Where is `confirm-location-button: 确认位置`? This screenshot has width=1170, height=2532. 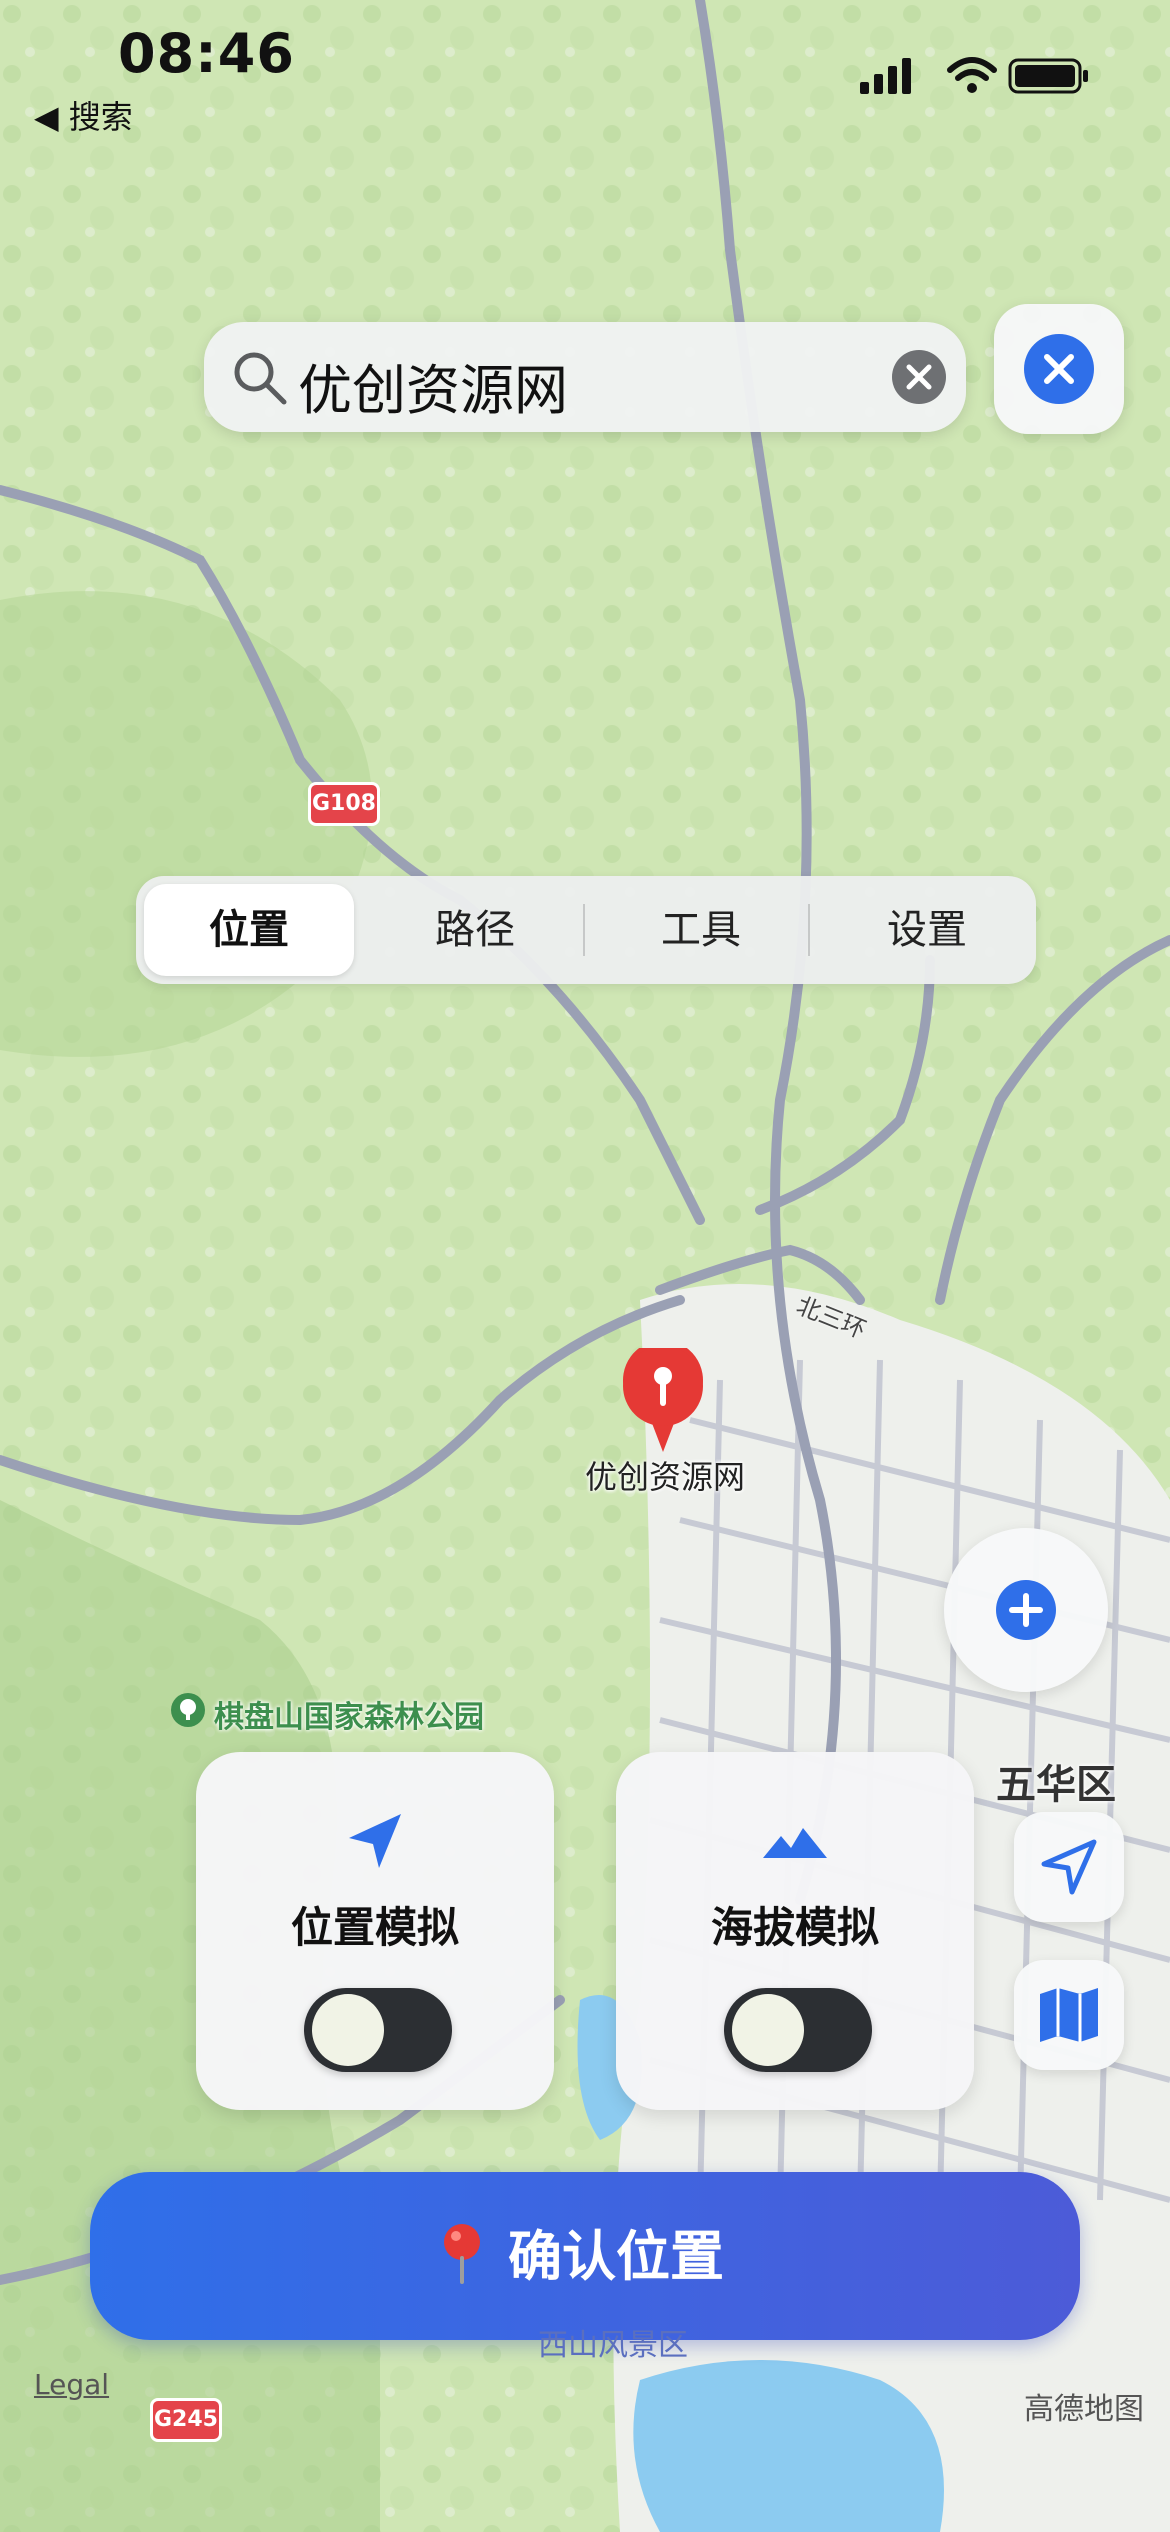 confirm-location-button: 确认位置 is located at coordinates (585, 2256).